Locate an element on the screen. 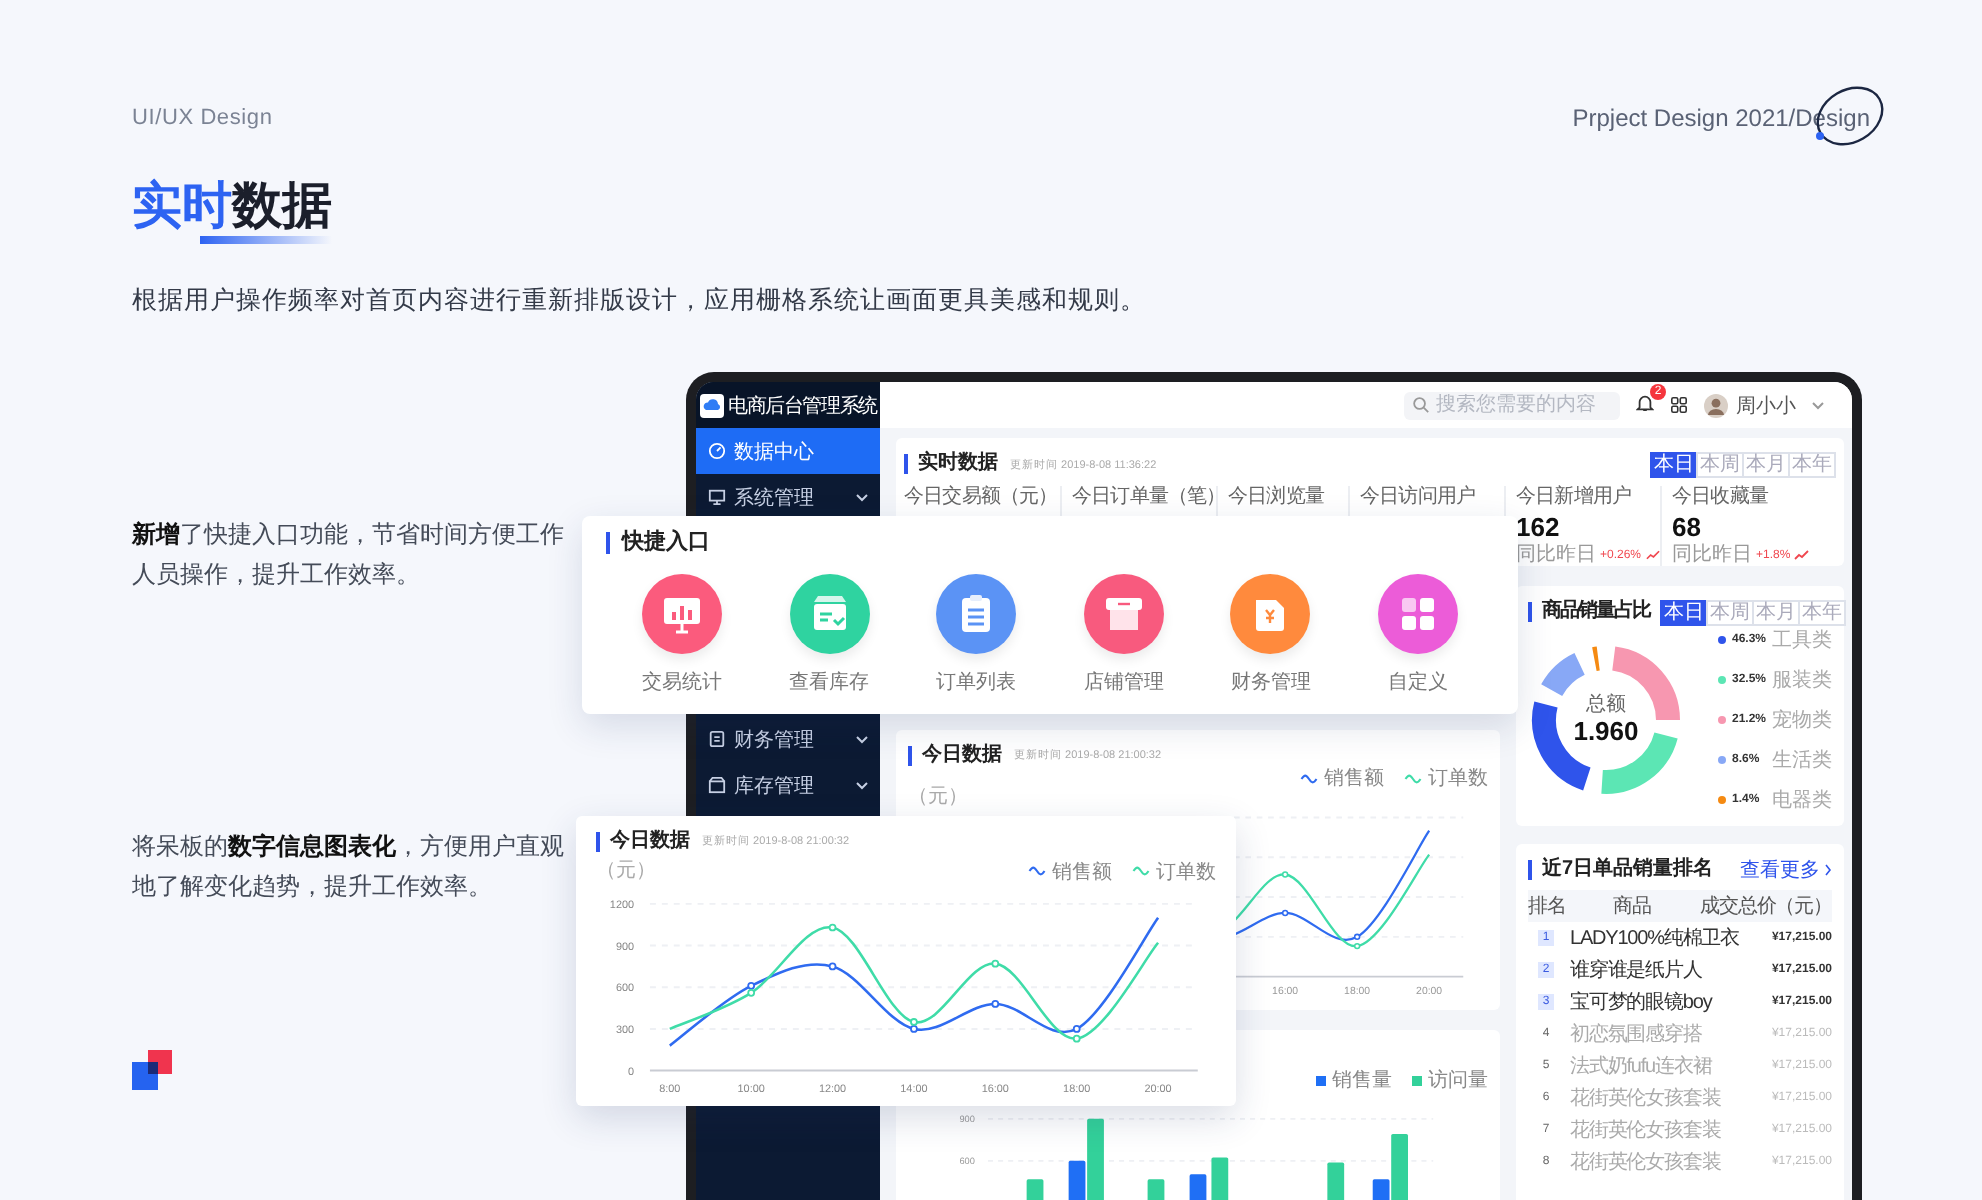  legend-label: 电器类 is located at coordinates (1802, 800).